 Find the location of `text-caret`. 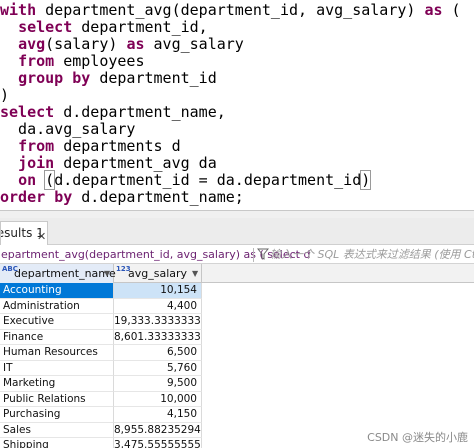

text-caret is located at coordinates (371, 180).